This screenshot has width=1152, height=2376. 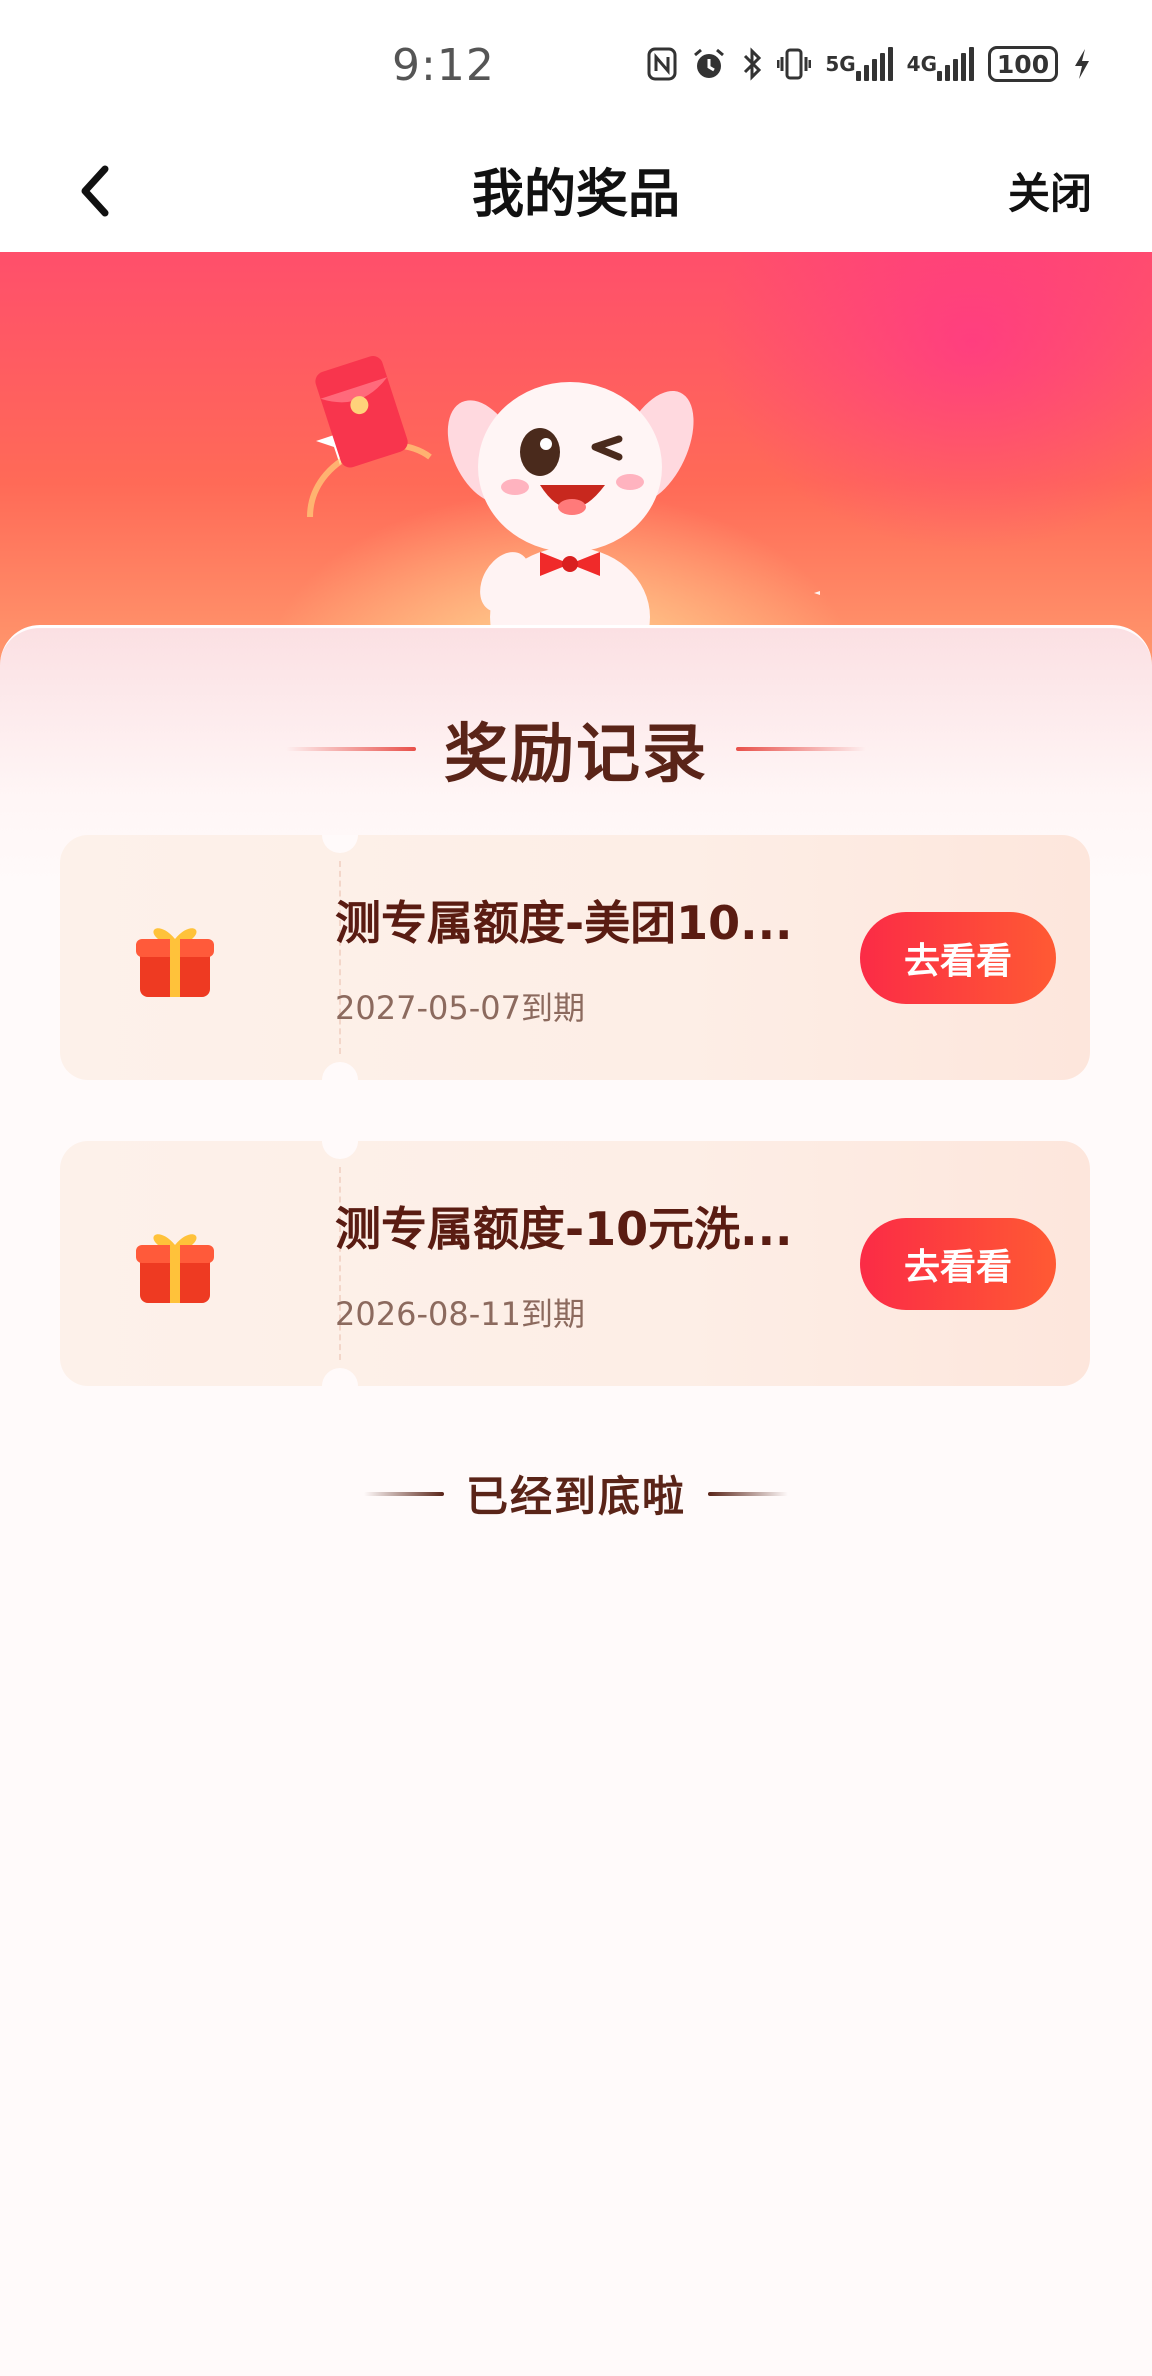 What do you see at coordinates (351, 749) in the screenshot?
I see `divider-left` at bounding box center [351, 749].